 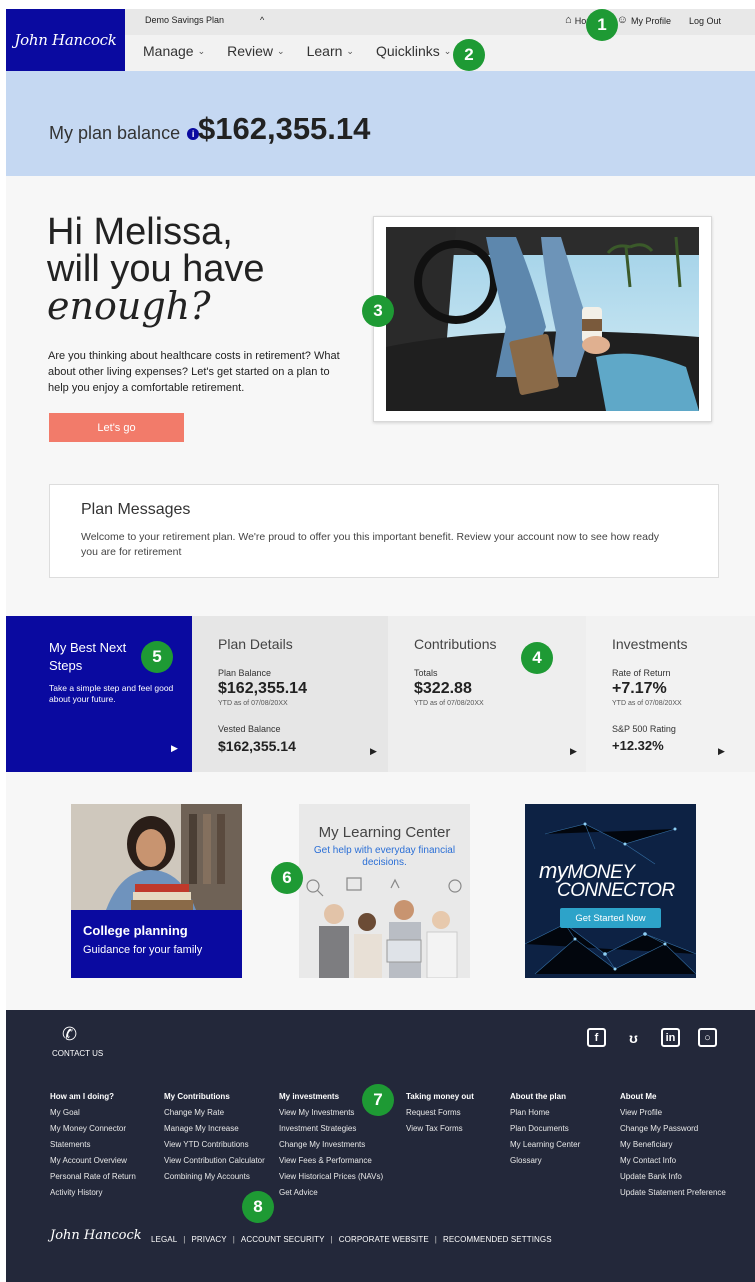 I want to click on balance-band: My plan balance i $162,355.14, so click(x=380, y=123).